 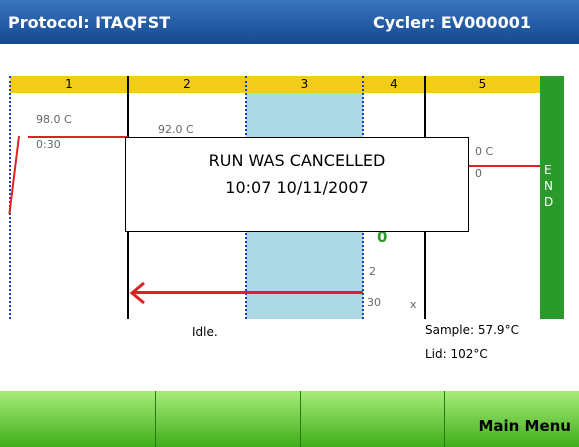 I want to click on stage-5-label: 5, so click(x=482, y=84).